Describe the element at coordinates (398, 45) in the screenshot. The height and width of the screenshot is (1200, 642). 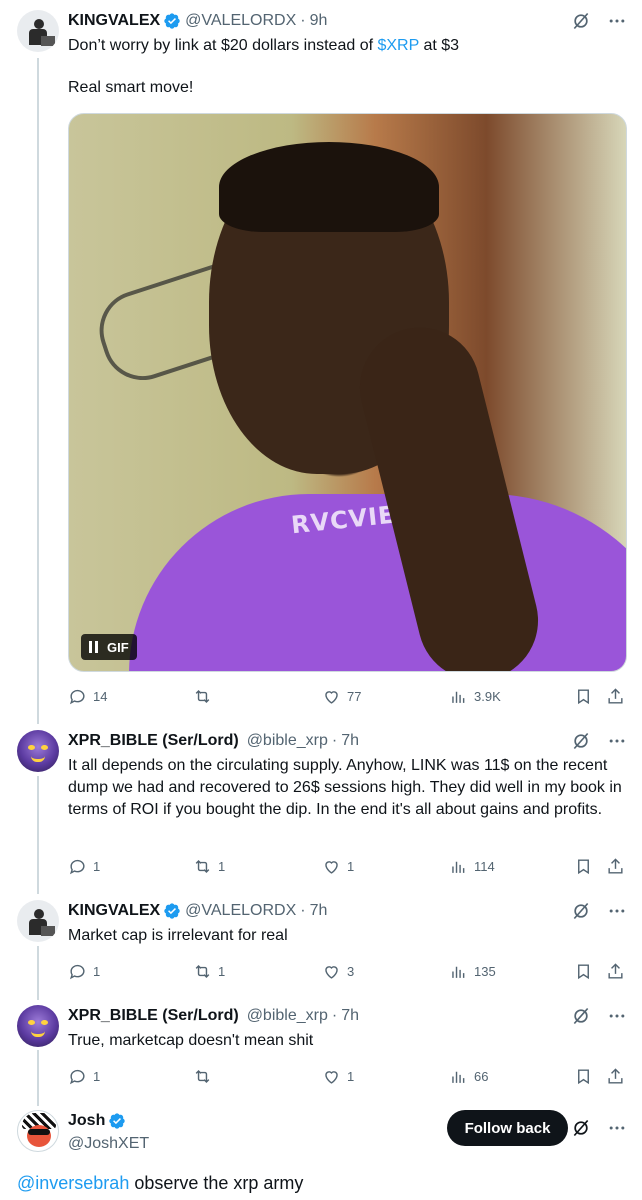
I see `cashtag-link: $XRP` at that location.